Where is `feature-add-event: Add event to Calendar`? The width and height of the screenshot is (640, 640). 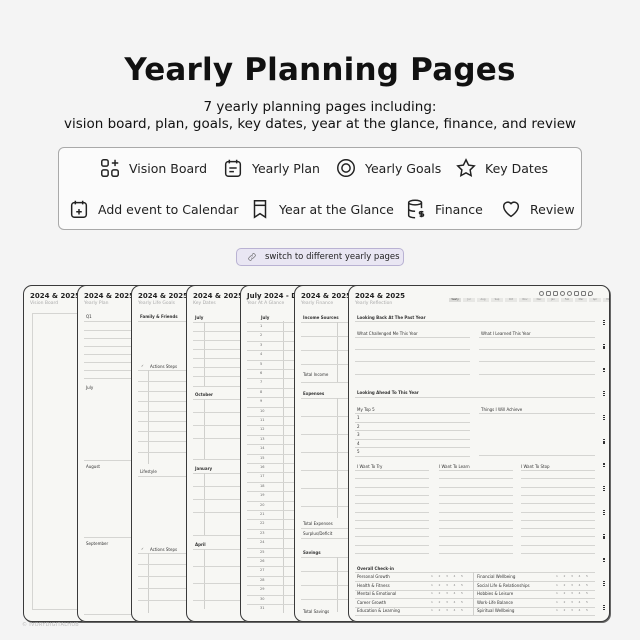 feature-add-event: Add event to Calendar is located at coordinates (153, 209).